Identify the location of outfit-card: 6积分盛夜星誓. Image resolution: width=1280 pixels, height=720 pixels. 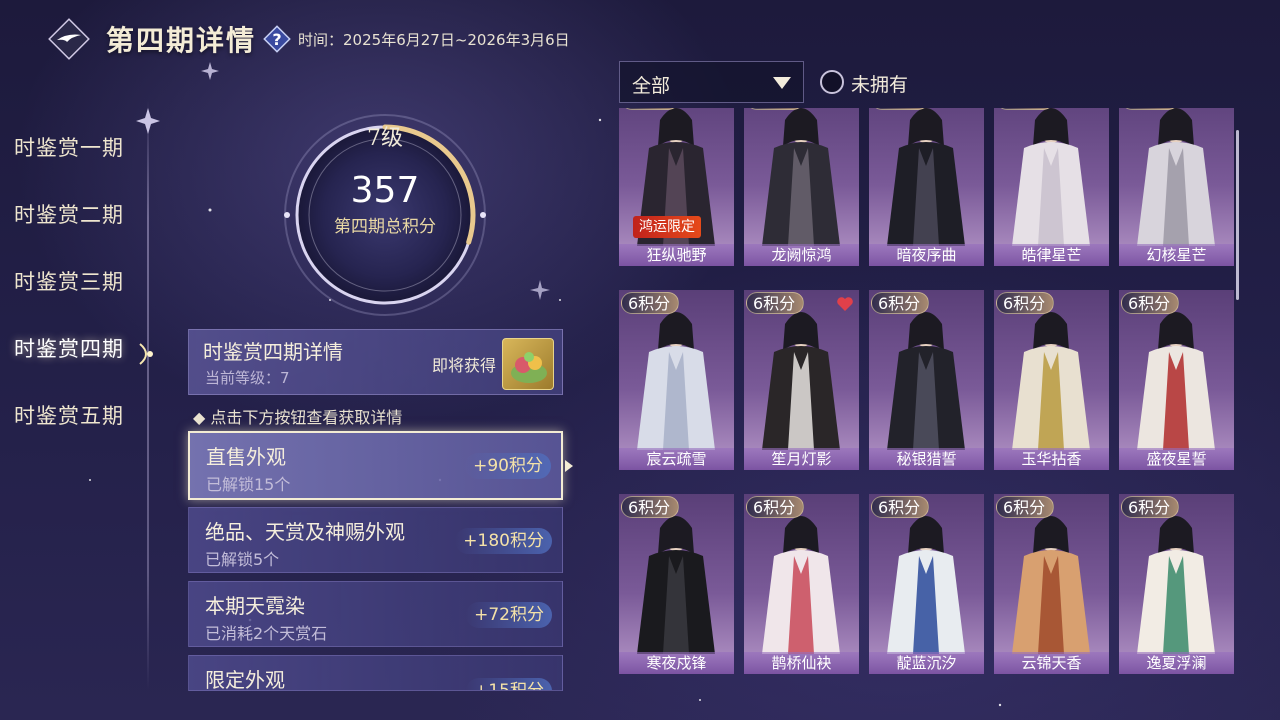
(1176, 380).